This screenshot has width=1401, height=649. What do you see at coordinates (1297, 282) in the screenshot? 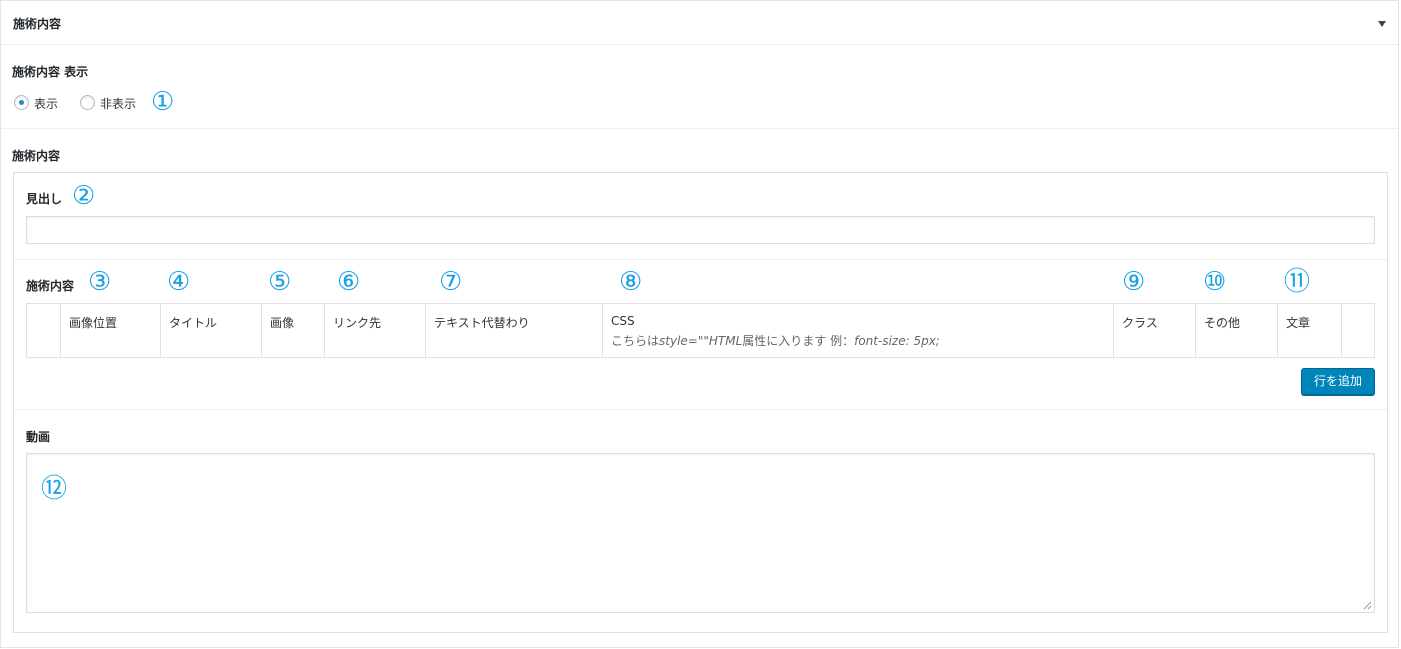
I see `annotation-badge-11: ⑪` at bounding box center [1297, 282].